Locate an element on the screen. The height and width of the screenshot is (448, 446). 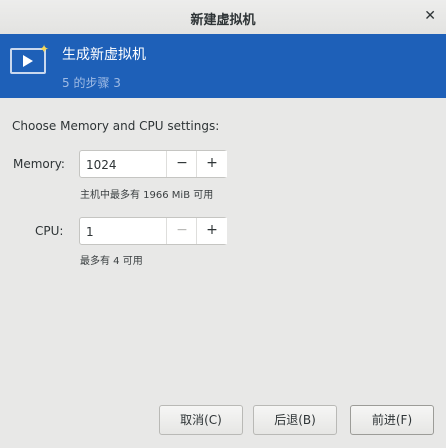
wizard-title: 生成新虚拟机 is located at coordinates (104, 55).